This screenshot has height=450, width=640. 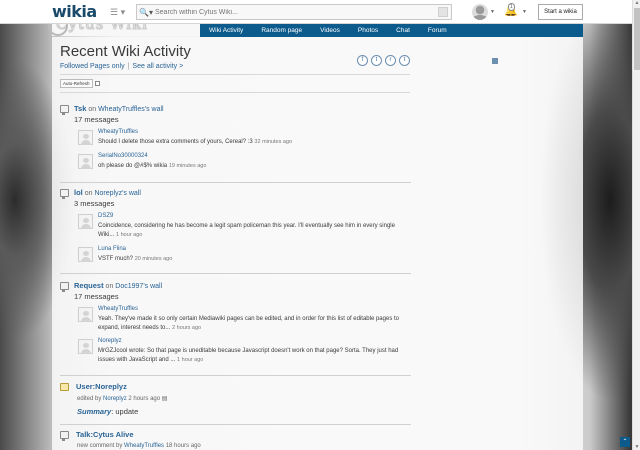 What do you see at coordinates (443, 12) in the screenshot?
I see `search-button` at bounding box center [443, 12].